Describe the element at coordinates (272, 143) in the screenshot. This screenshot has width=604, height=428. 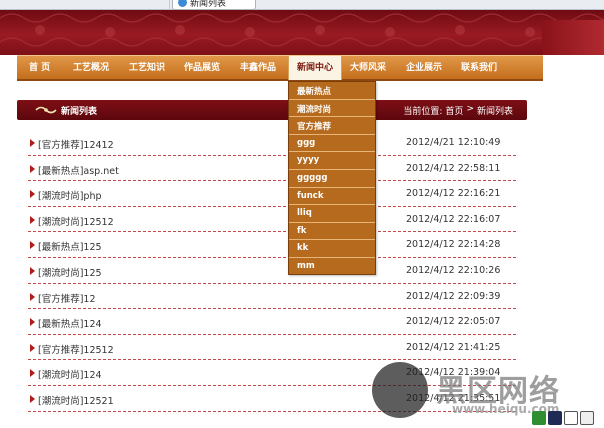
I see `news-row: [官方推荐]12412 2012/4/21 12:10:49` at that location.